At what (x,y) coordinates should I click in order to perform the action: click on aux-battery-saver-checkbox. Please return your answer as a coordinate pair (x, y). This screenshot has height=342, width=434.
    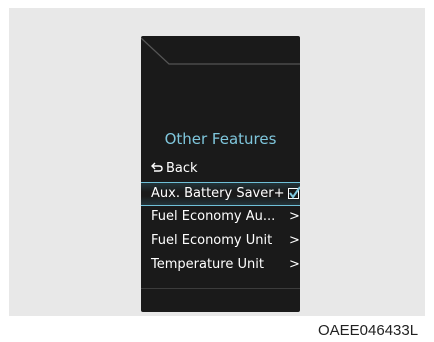
    Looking at the image, I should click on (294, 192).